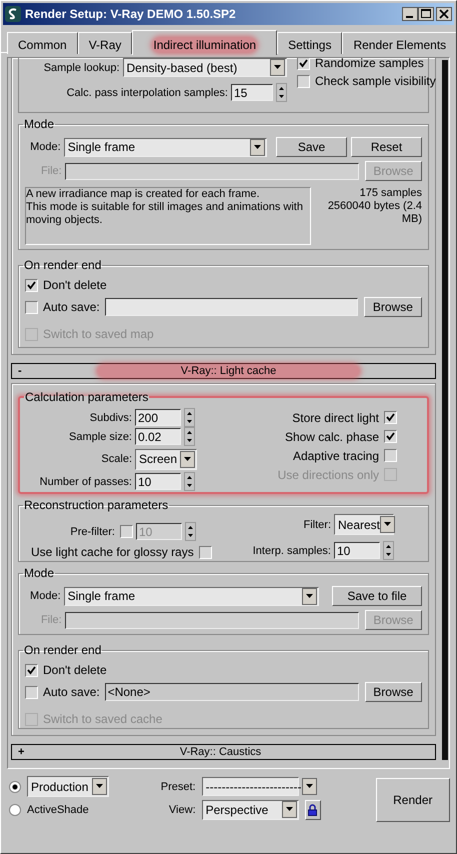  I want to click on field-label: Interp. samples:, so click(291, 550).